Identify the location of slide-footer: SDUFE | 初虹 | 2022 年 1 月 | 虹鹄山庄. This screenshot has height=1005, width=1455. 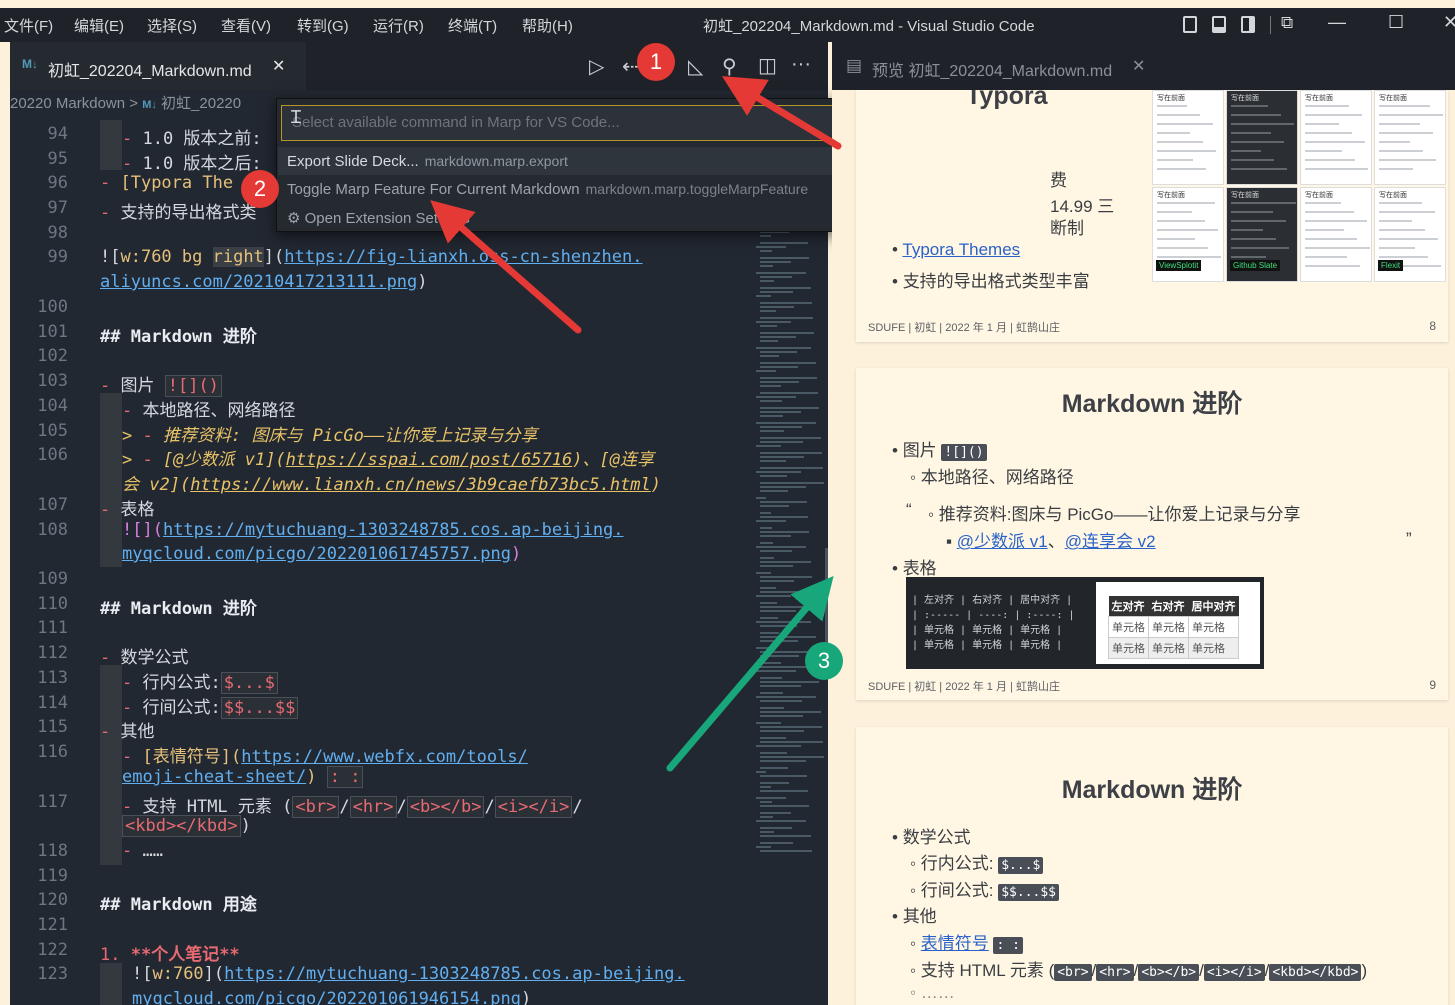
(964, 328).